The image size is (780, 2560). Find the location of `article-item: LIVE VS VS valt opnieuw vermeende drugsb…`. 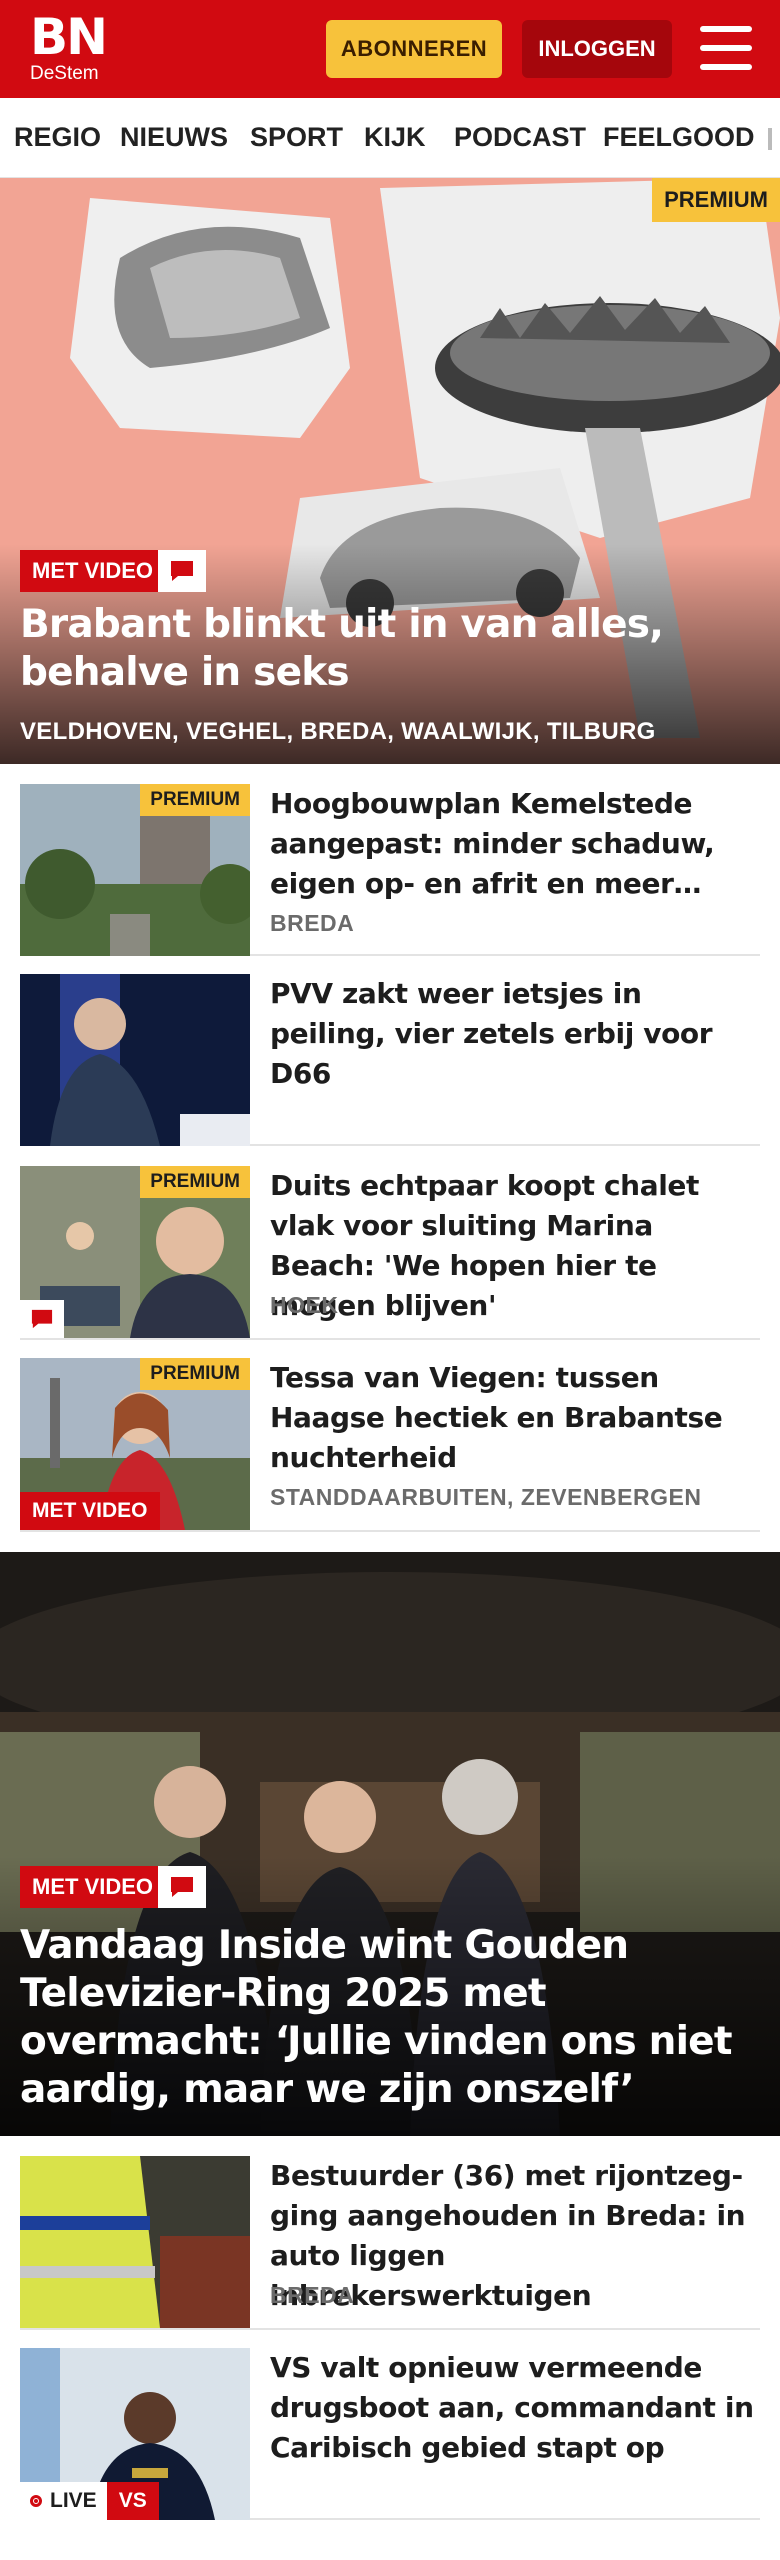

article-item: LIVE VS VS valt opnieuw vermeende drugsb… is located at coordinates (390, 2434).